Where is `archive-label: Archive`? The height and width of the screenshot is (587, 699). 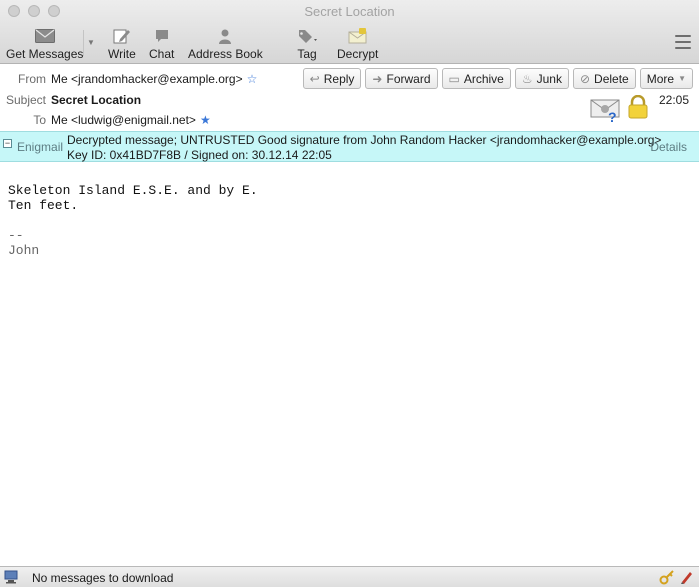 archive-label: Archive is located at coordinates (483, 78).